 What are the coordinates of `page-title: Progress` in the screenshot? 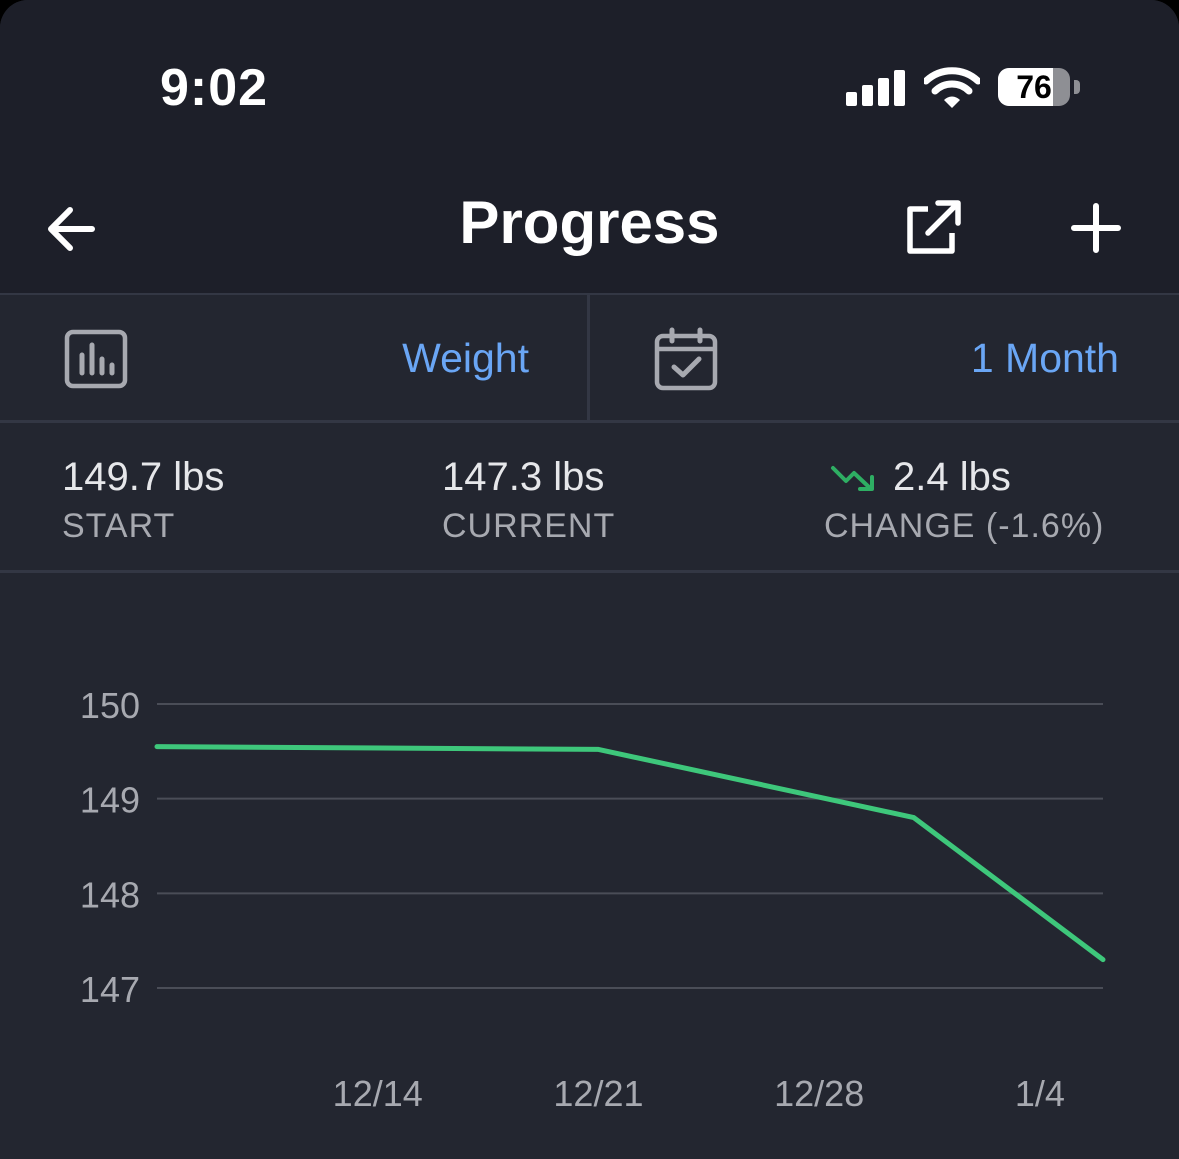 It's located at (589, 222).